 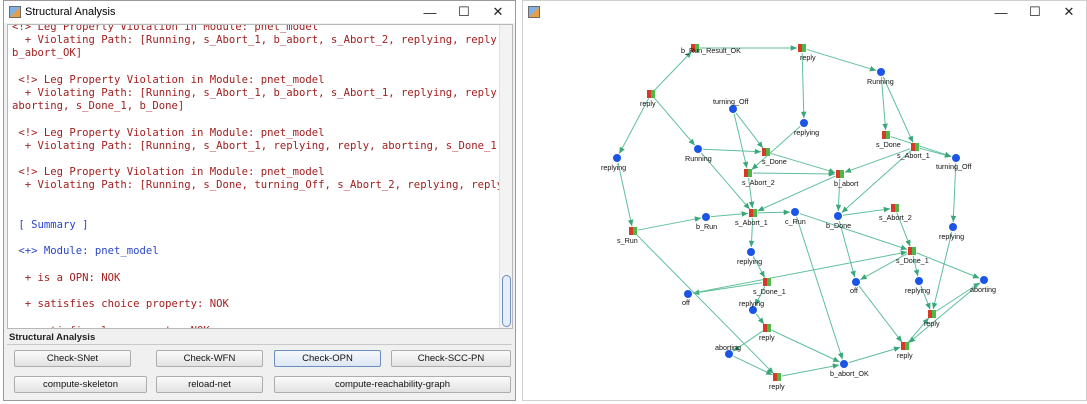 What do you see at coordinates (259, 12) in the screenshot?
I see `title-bar: Structural Analysis — ☐ ✕` at bounding box center [259, 12].